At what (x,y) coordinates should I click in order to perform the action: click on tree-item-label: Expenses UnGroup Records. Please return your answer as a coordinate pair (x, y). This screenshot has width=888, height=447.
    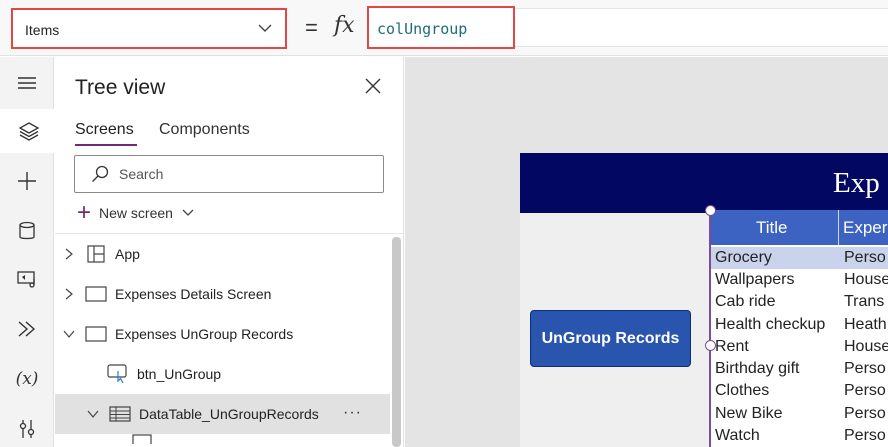
    Looking at the image, I should click on (204, 334).